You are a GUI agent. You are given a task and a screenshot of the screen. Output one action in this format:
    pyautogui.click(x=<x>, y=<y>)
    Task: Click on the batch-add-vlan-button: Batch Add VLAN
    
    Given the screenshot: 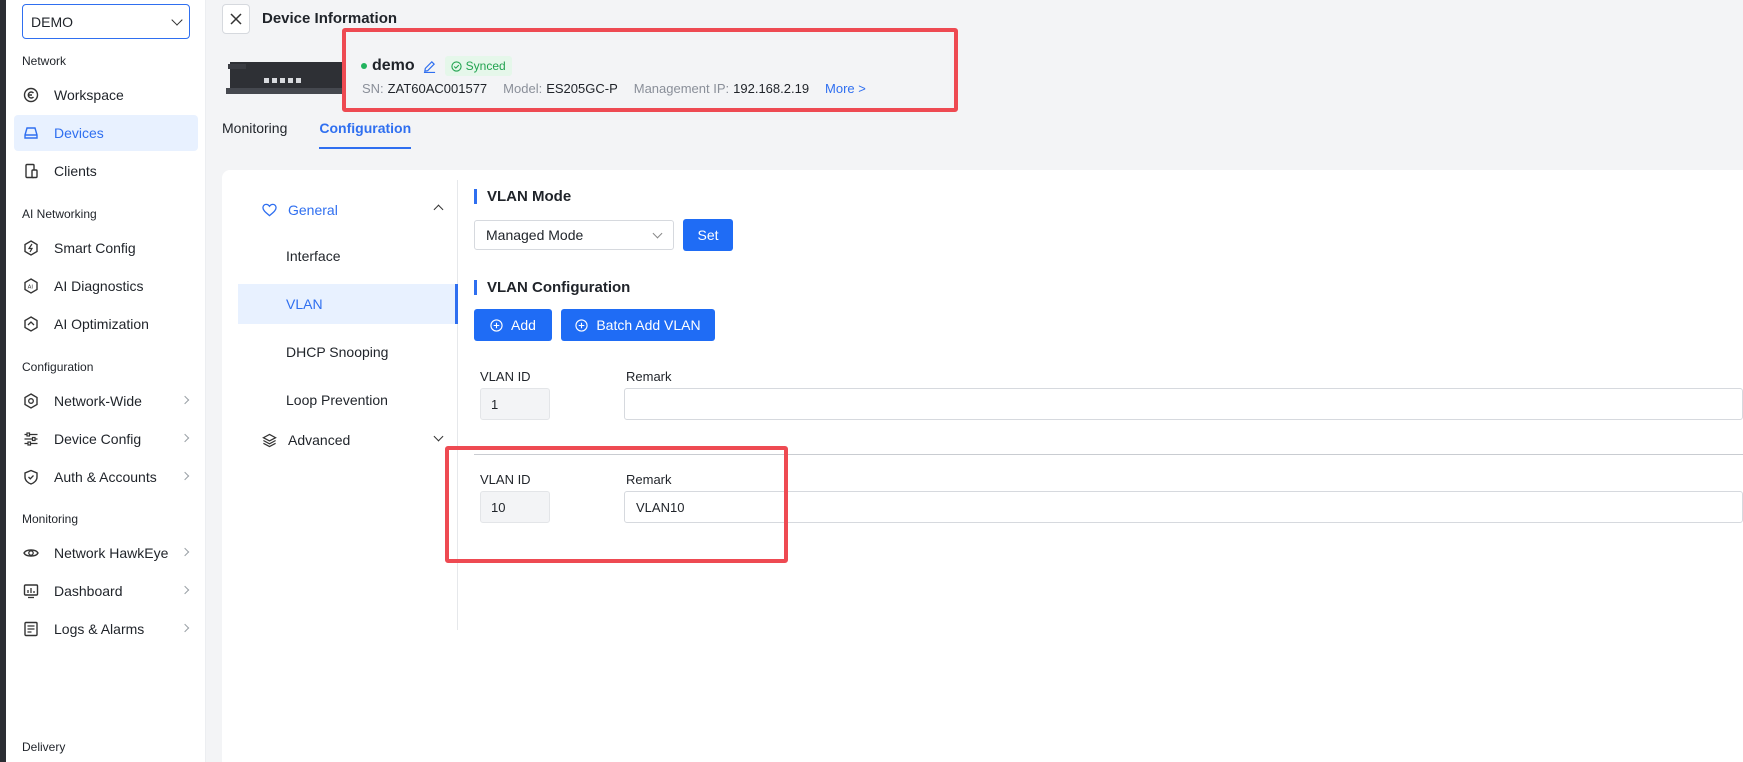 What is the action you would take?
    pyautogui.click(x=638, y=325)
    